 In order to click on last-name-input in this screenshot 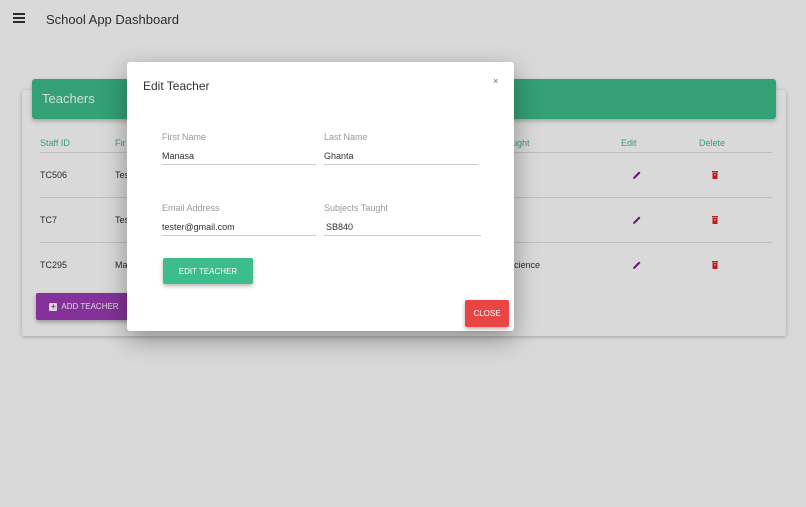, I will do `click(401, 156)`.